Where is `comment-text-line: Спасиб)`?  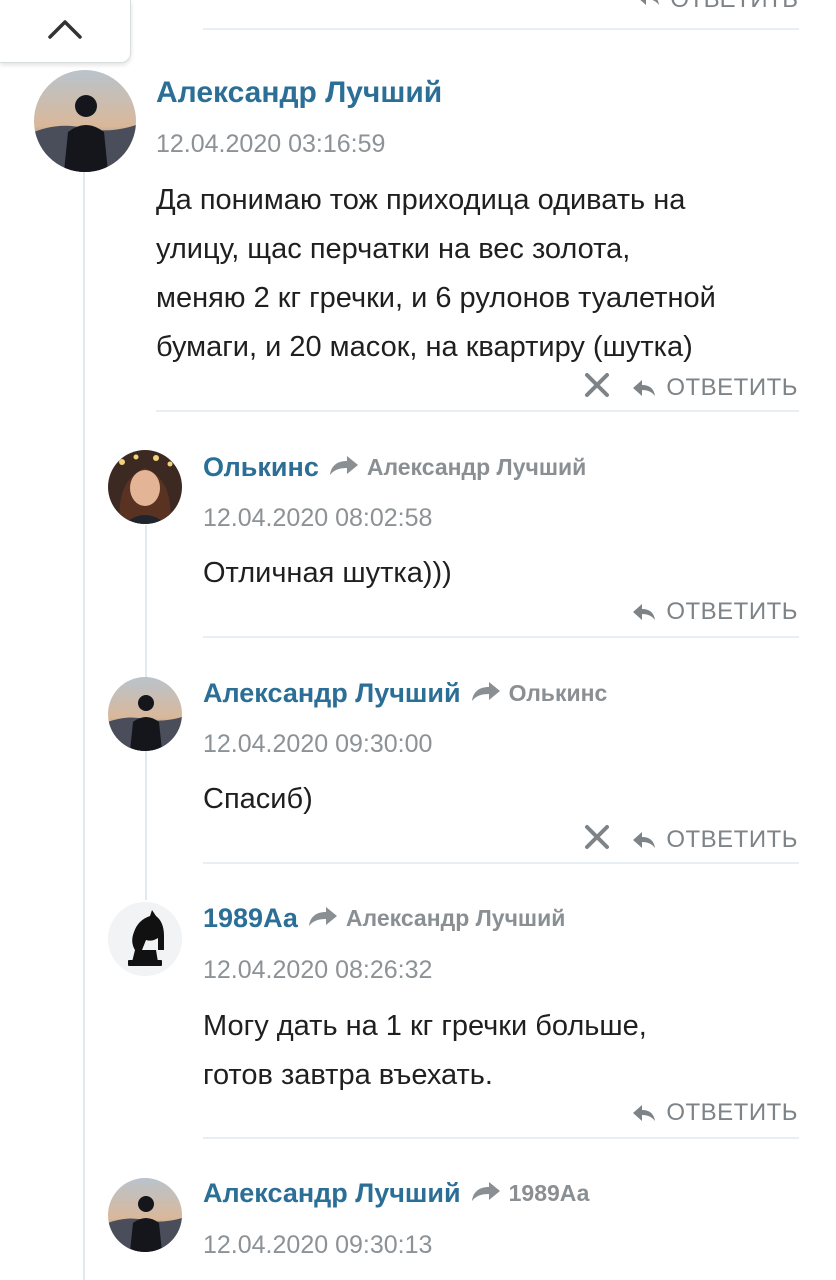 comment-text-line: Спасиб) is located at coordinates (258, 799).